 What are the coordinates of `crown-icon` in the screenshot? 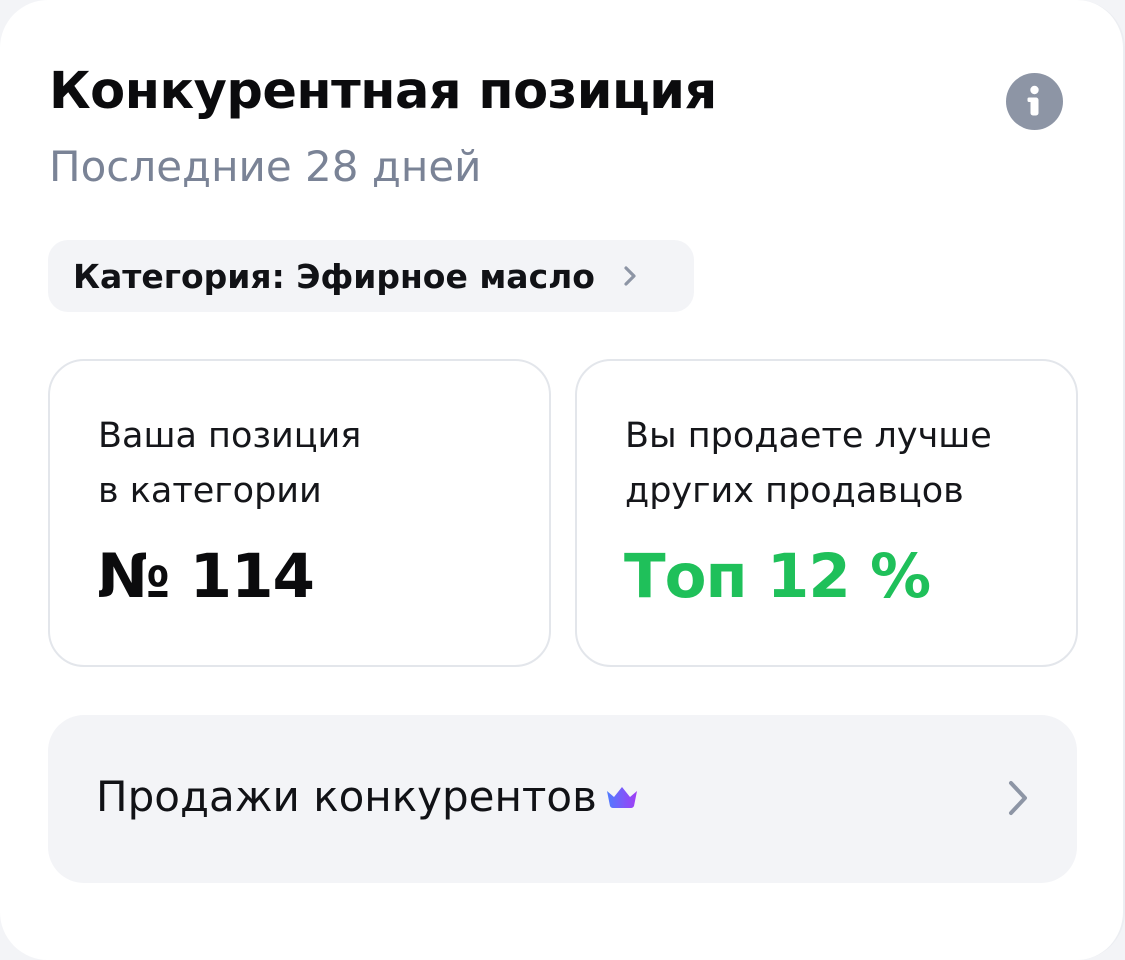 It's located at (622, 797).